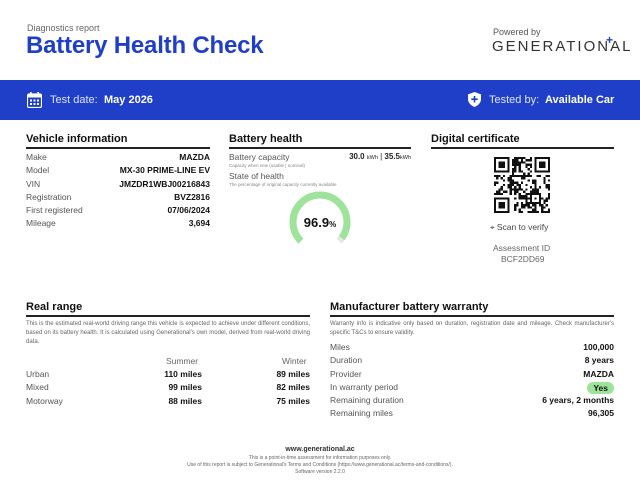 This screenshot has width=640, height=480. I want to click on row-label: Model, so click(38, 170).